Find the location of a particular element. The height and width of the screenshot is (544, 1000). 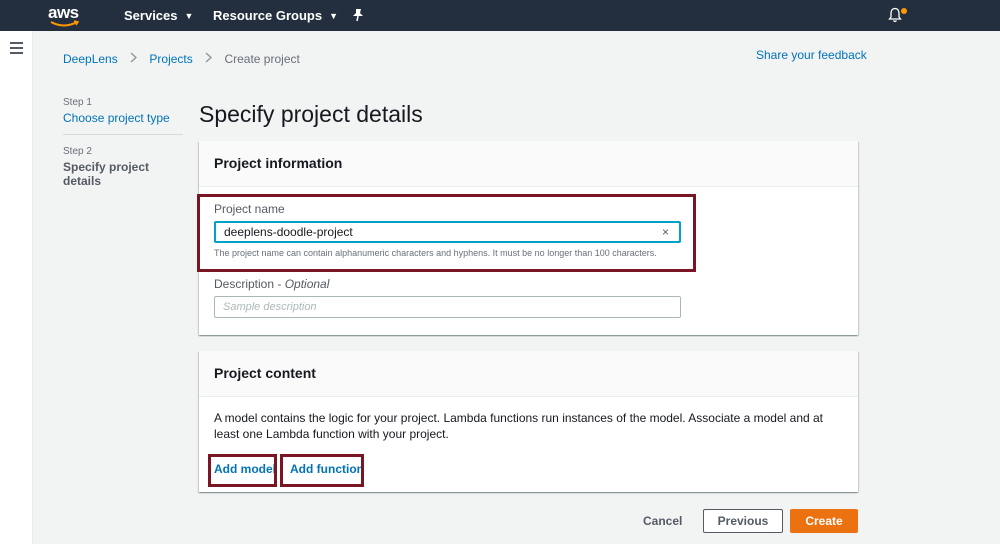

notification-badge is located at coordinates (904, 11).